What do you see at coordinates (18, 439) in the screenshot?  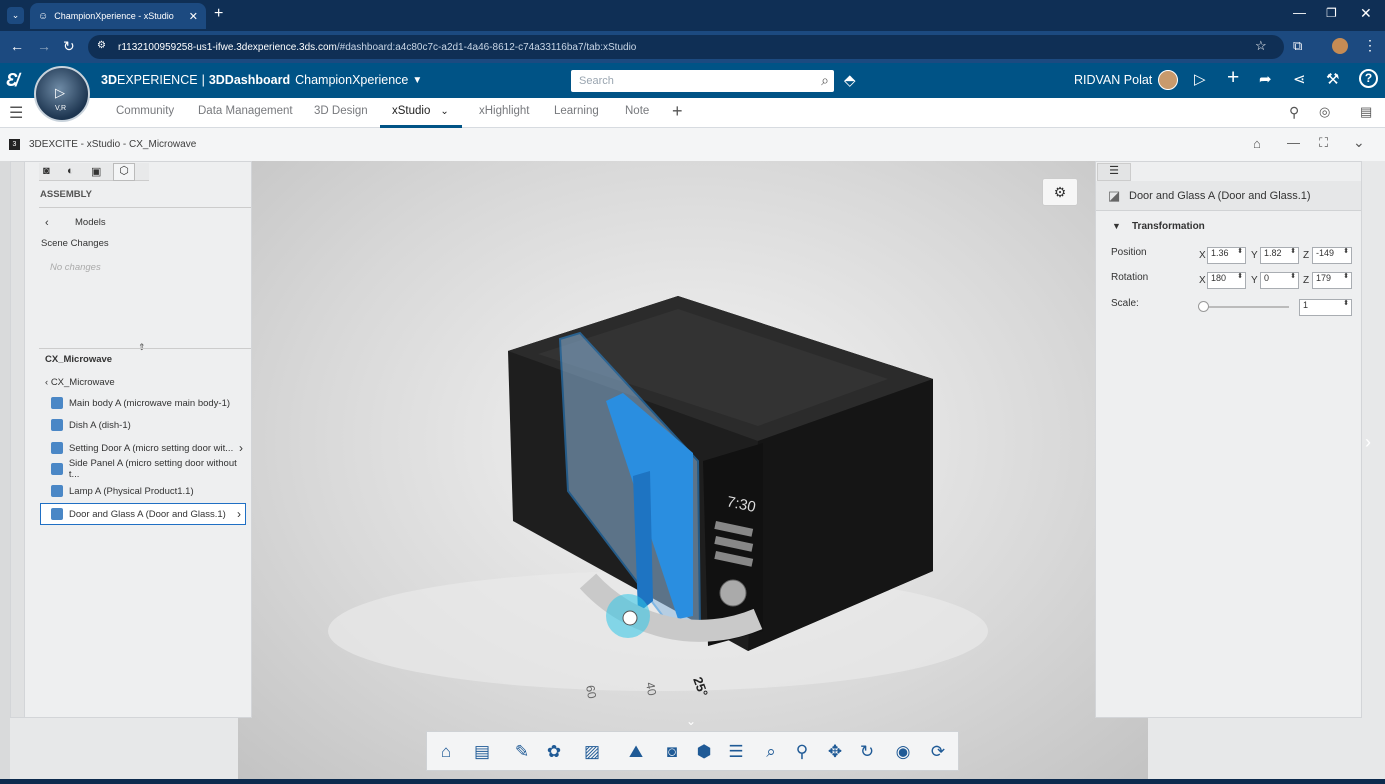 I see `left-panel-scrollbar` at bounding box center [18, 439].